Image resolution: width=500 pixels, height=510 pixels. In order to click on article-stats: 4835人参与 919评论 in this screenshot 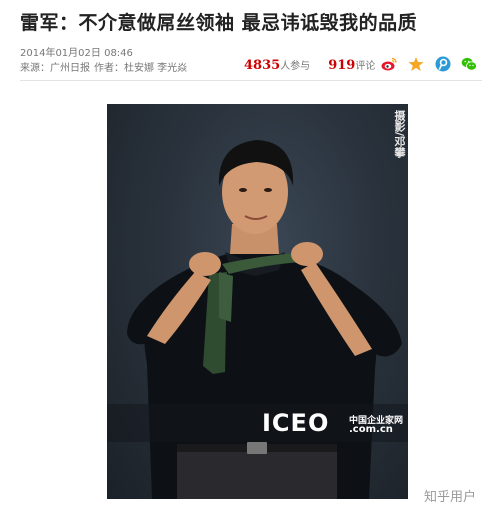, I will do `click(309, 65)`.